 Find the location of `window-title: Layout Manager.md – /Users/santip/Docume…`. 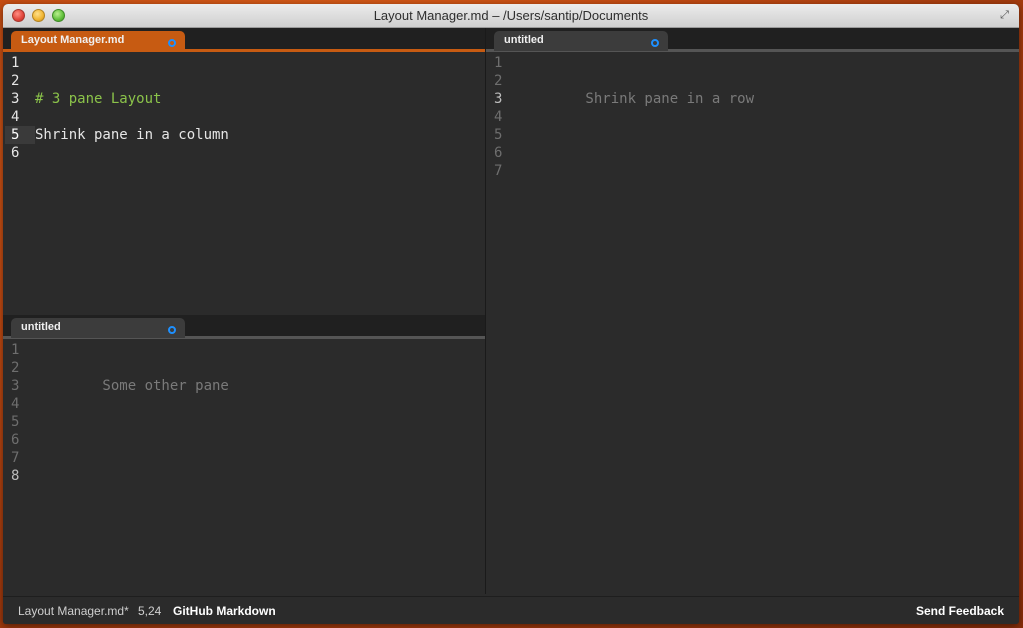

window-title: Layout Manager.md – /Users/santip/Docume… is located at coordinates (511, 15).